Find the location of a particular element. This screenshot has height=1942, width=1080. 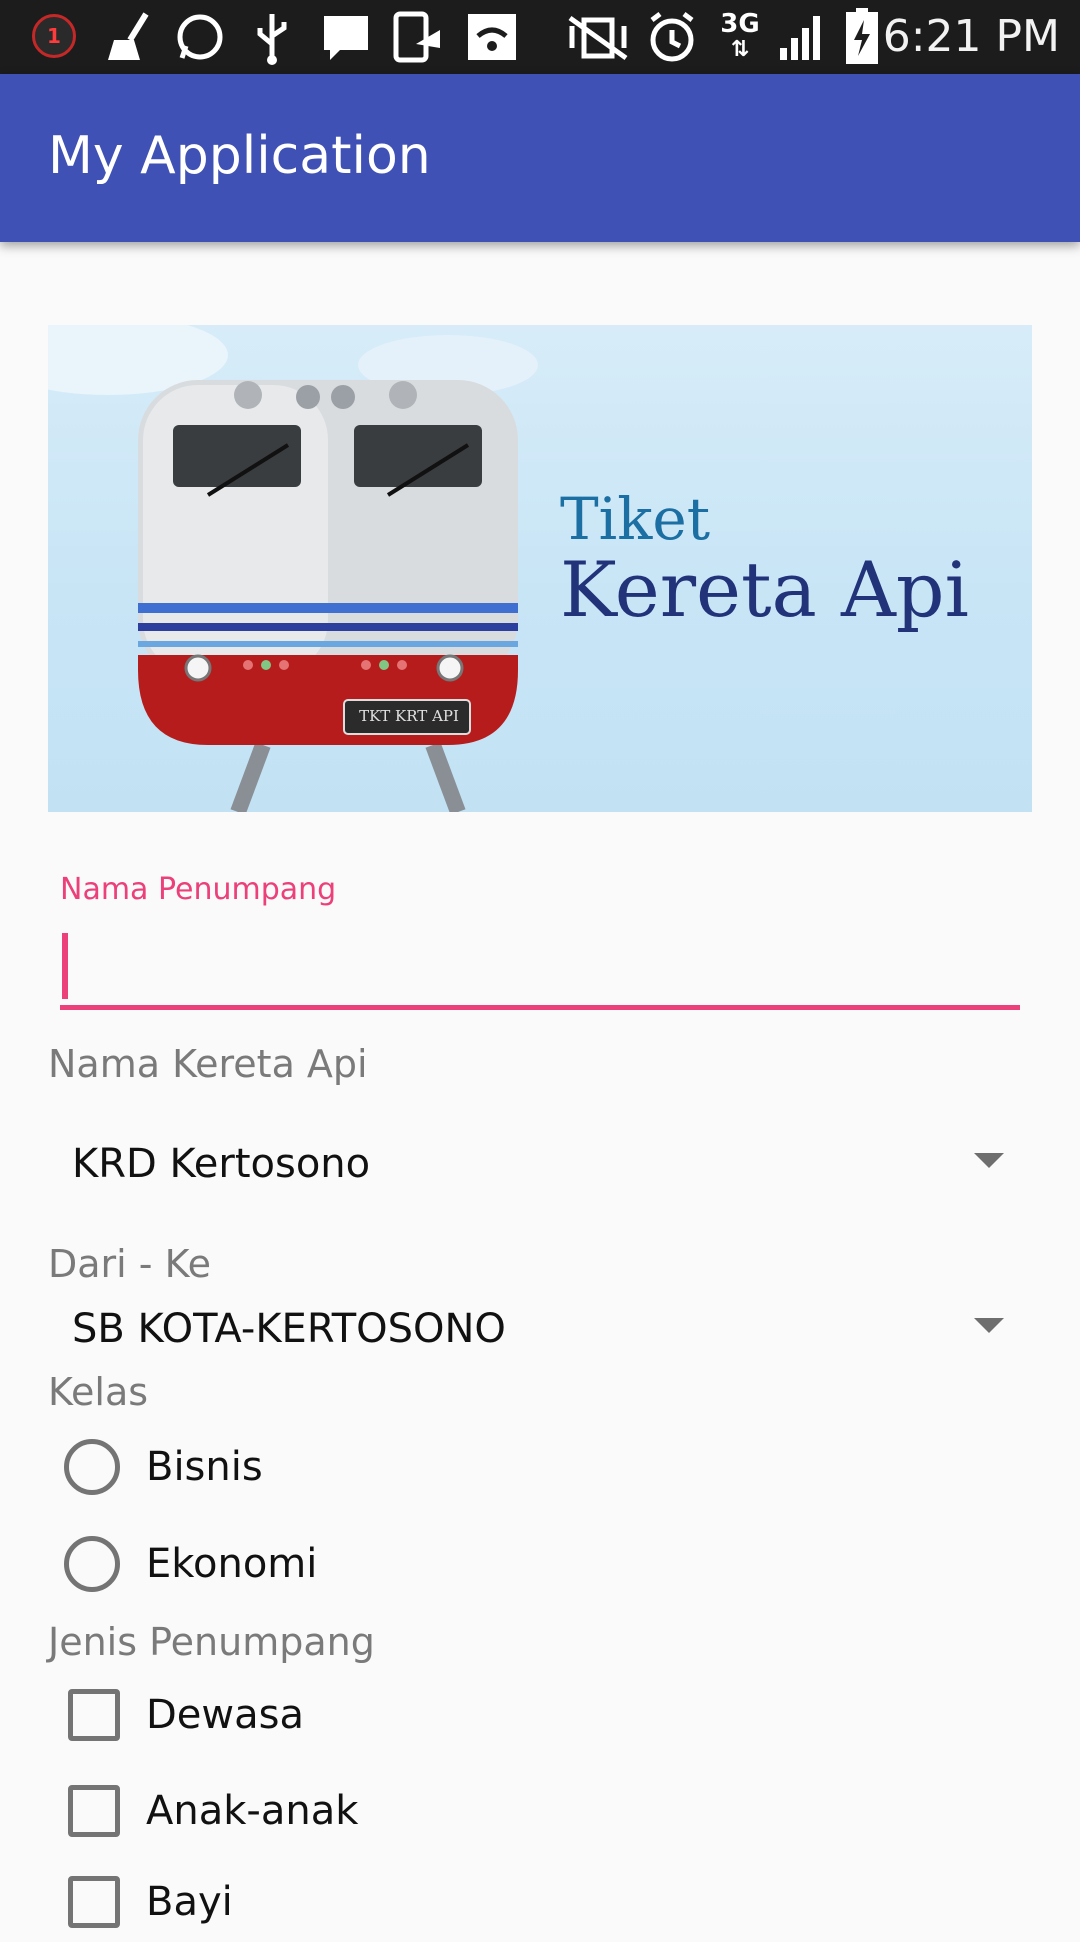

passenger-type-option-label: Dewasa is located at coordinates (225, 1715).